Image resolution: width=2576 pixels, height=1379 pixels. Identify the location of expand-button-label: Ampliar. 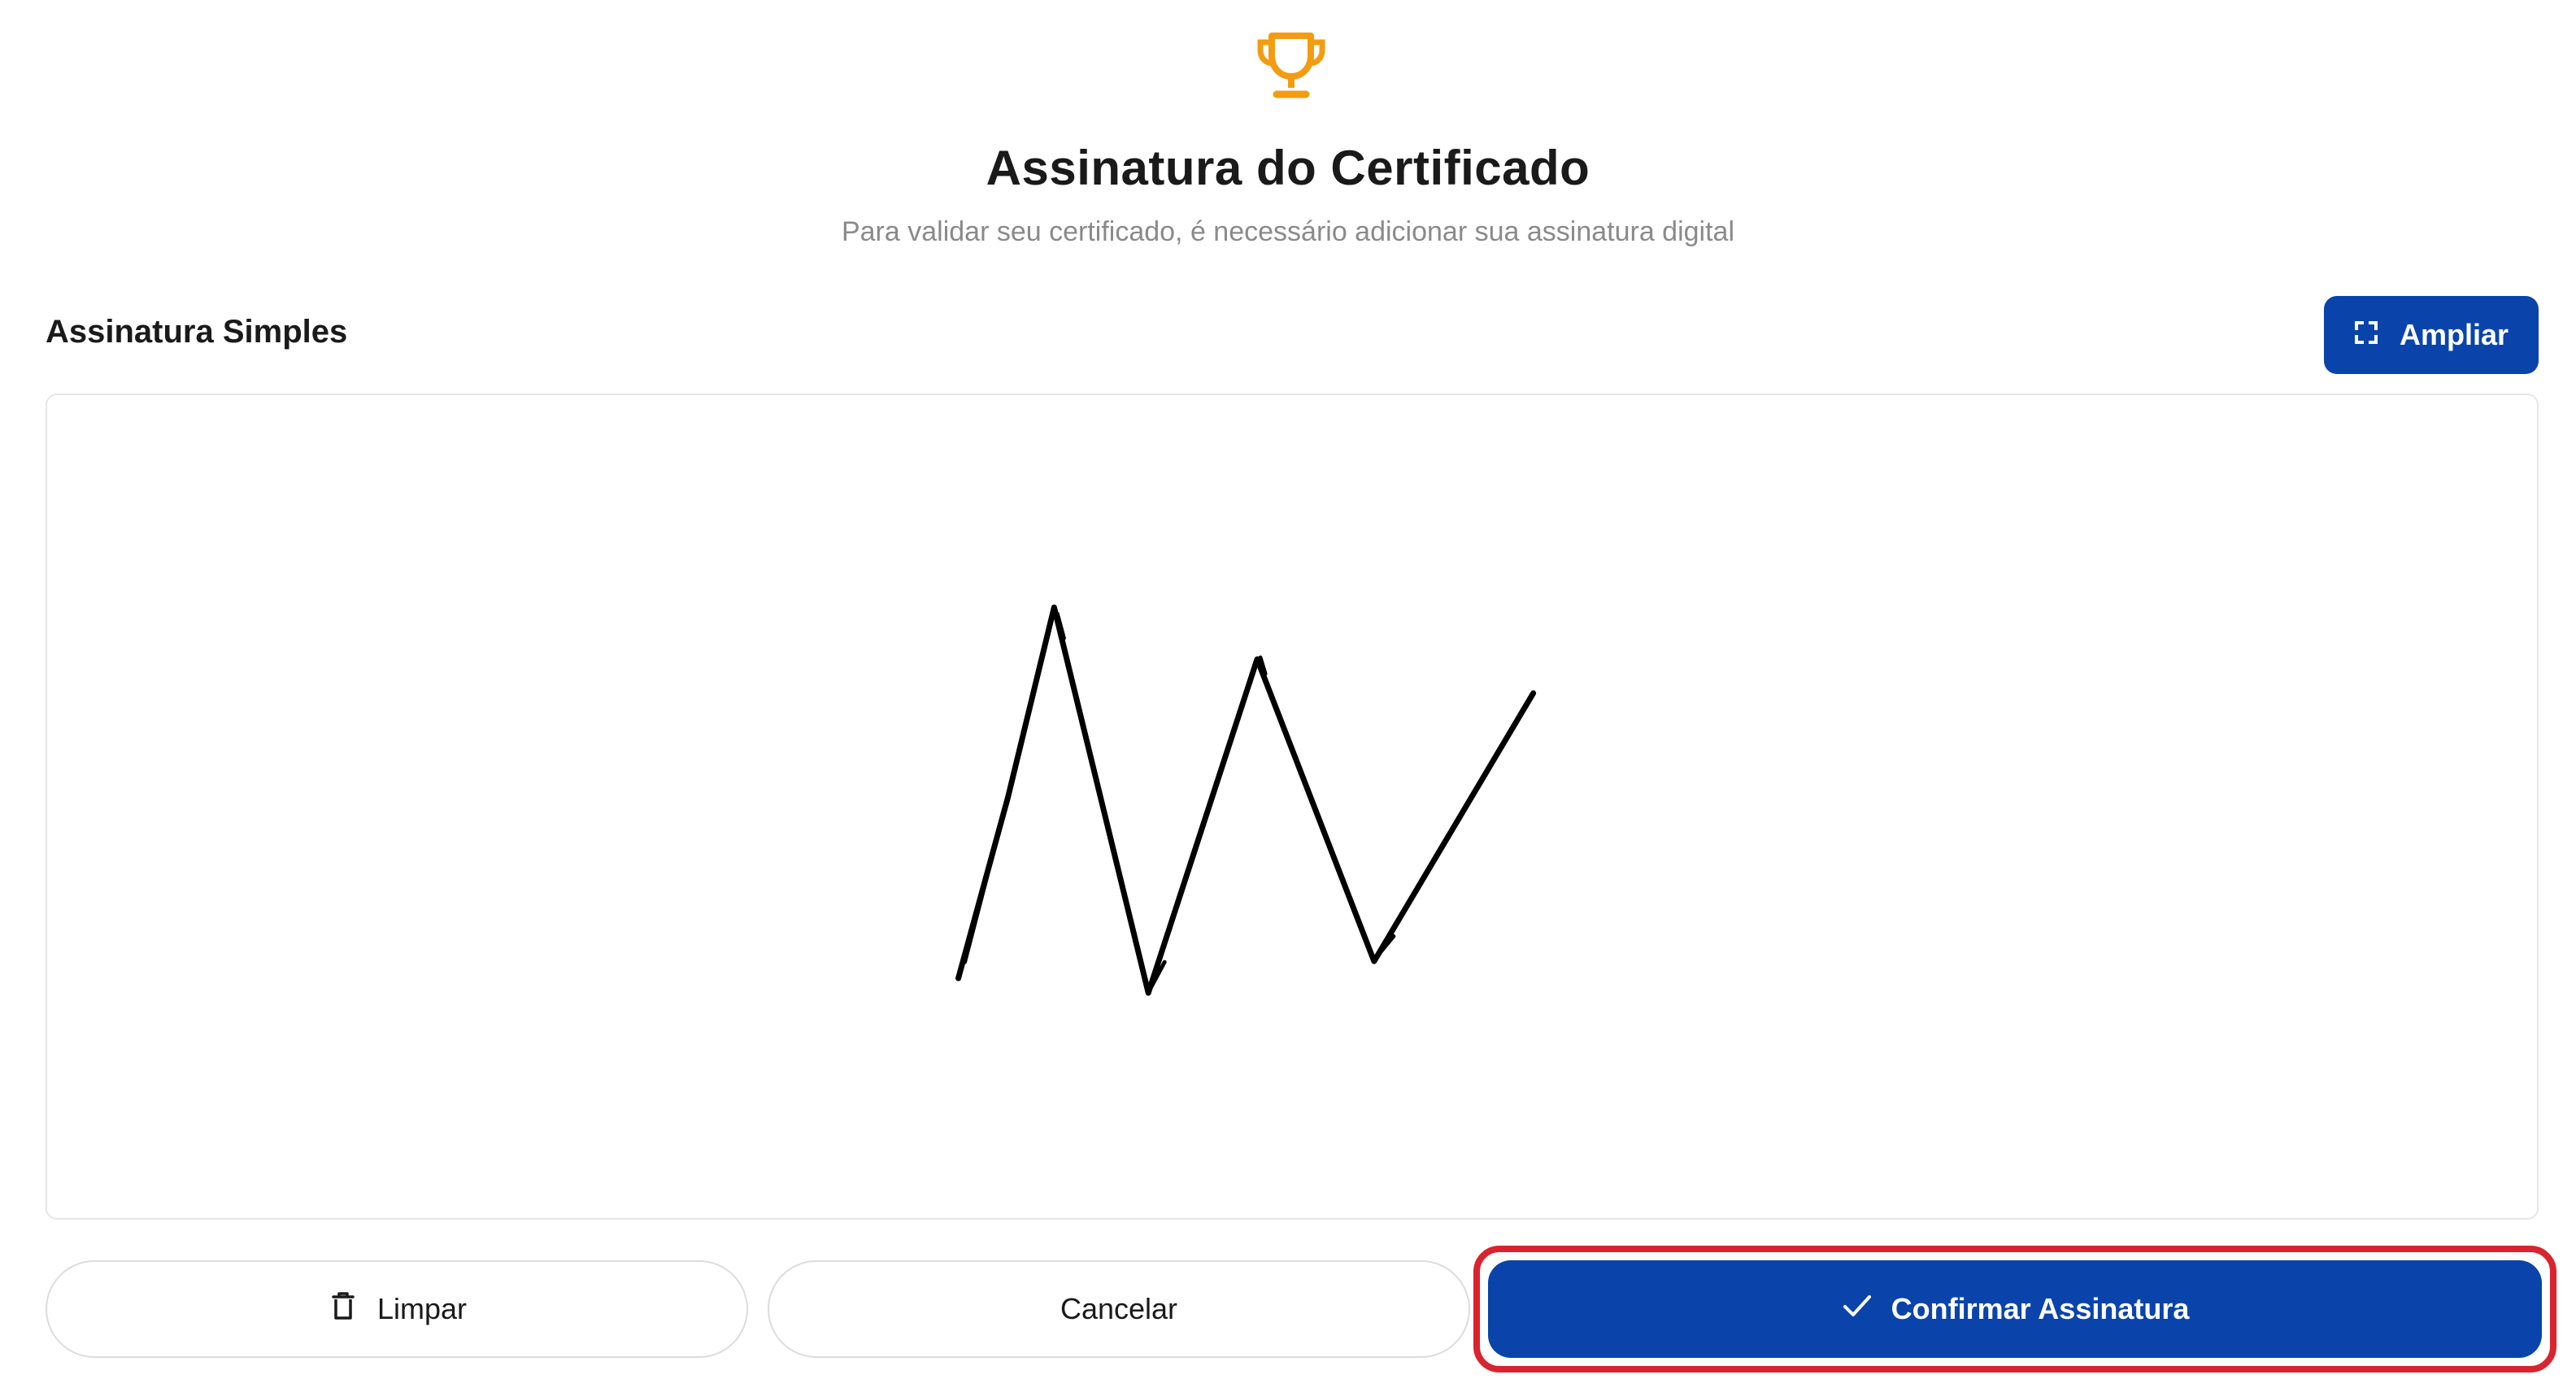
(2454, 334).